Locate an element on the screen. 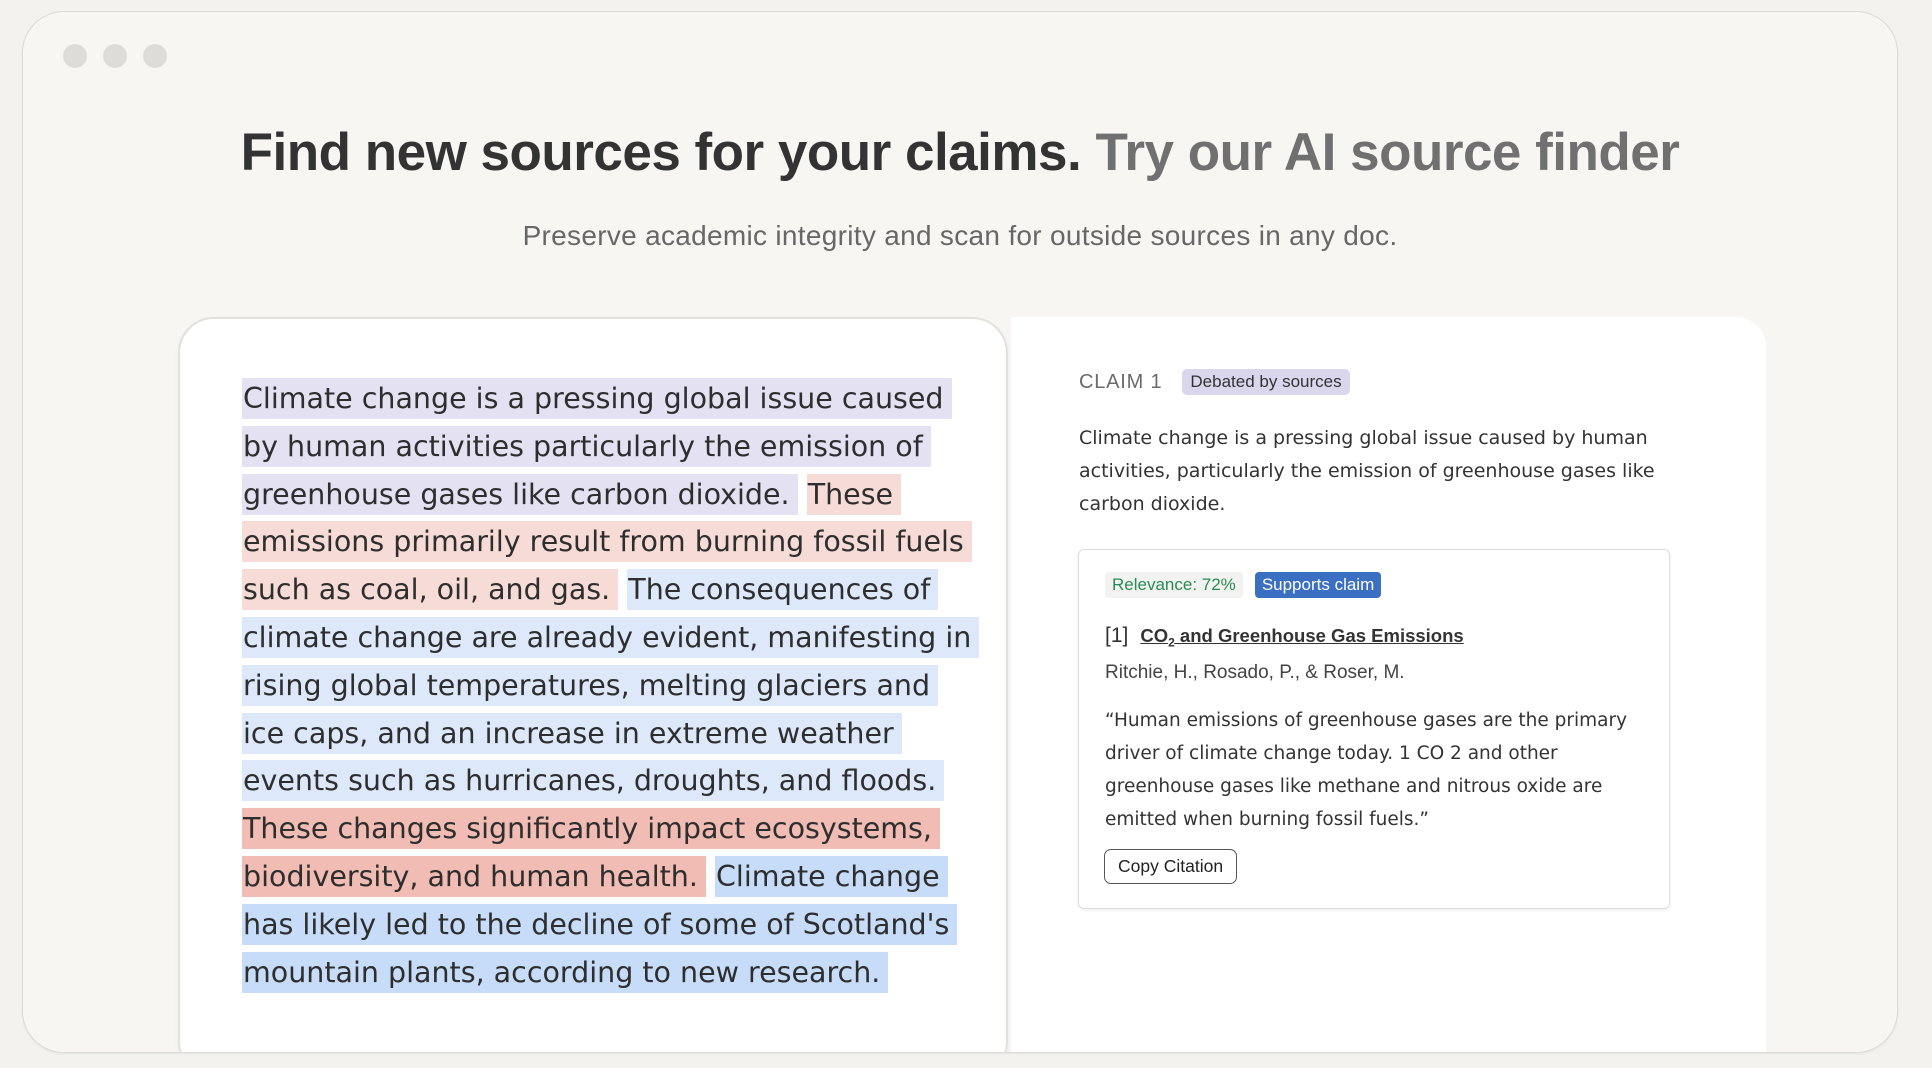  source-title-row: [1] CO2 and Greenhouse Gas Emissions is located at coordinates (1284, 637).